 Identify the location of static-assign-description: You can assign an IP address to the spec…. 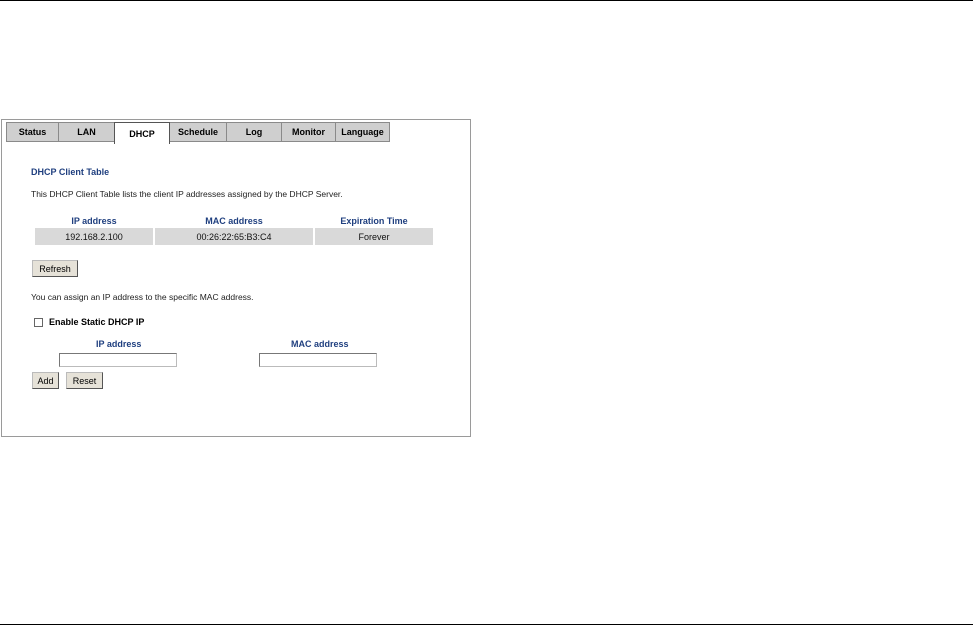
(142, 297).